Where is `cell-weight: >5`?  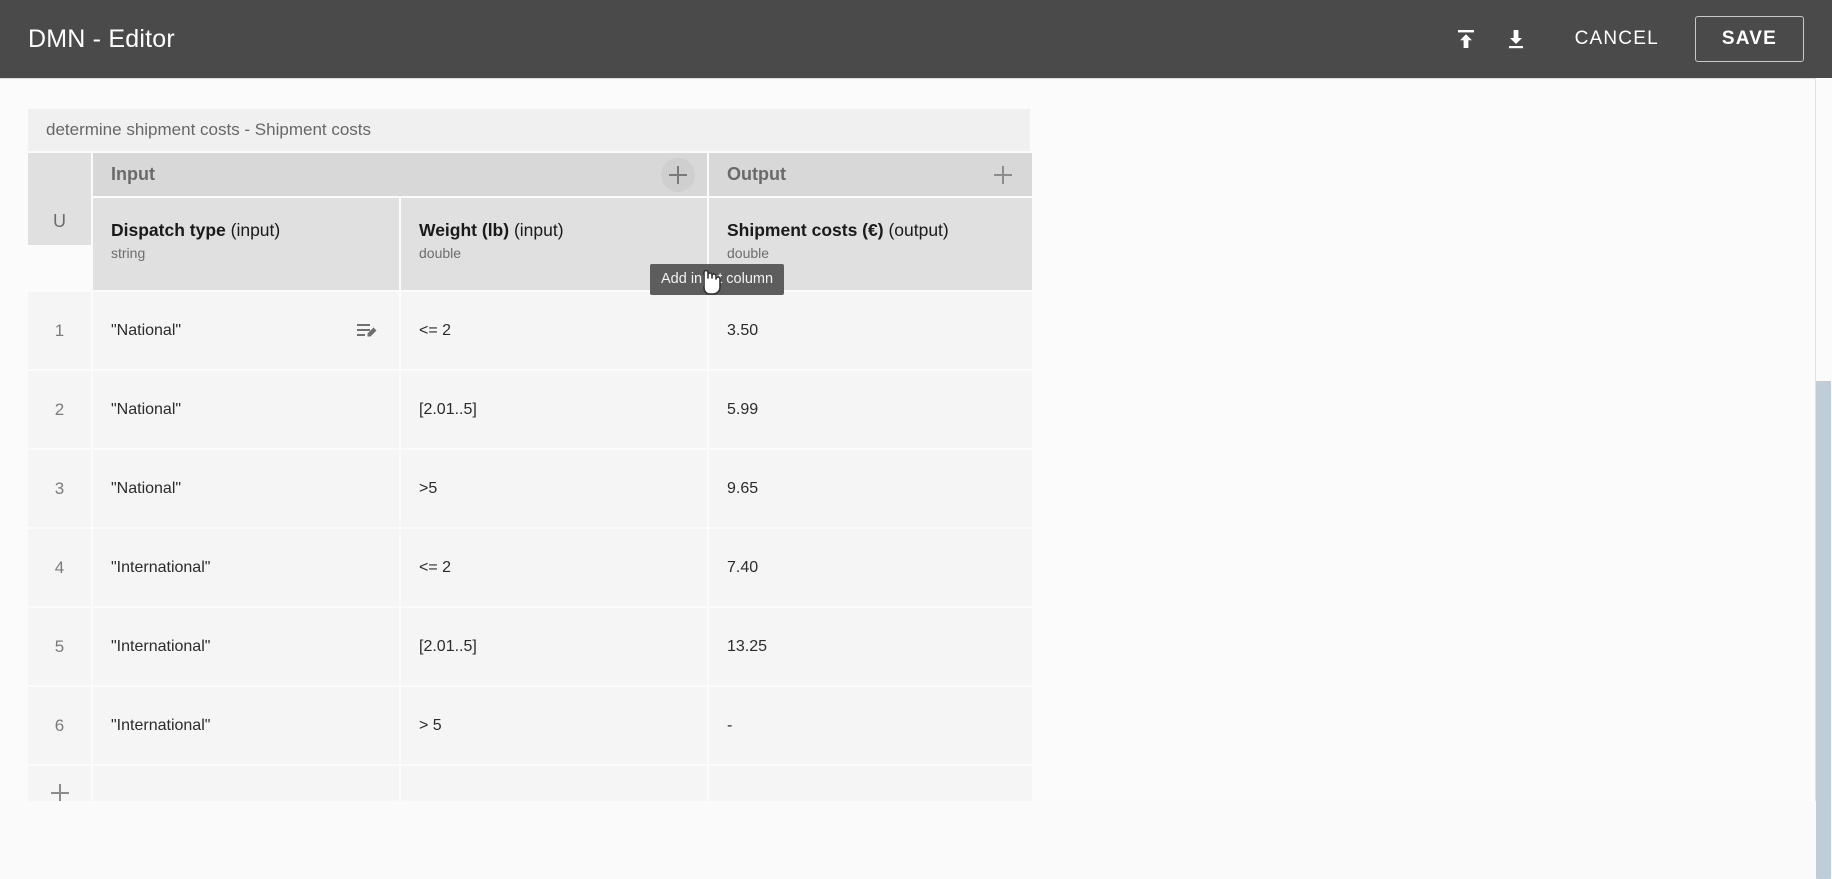 cell-weight: >5 is located at coordinates (554, 488).